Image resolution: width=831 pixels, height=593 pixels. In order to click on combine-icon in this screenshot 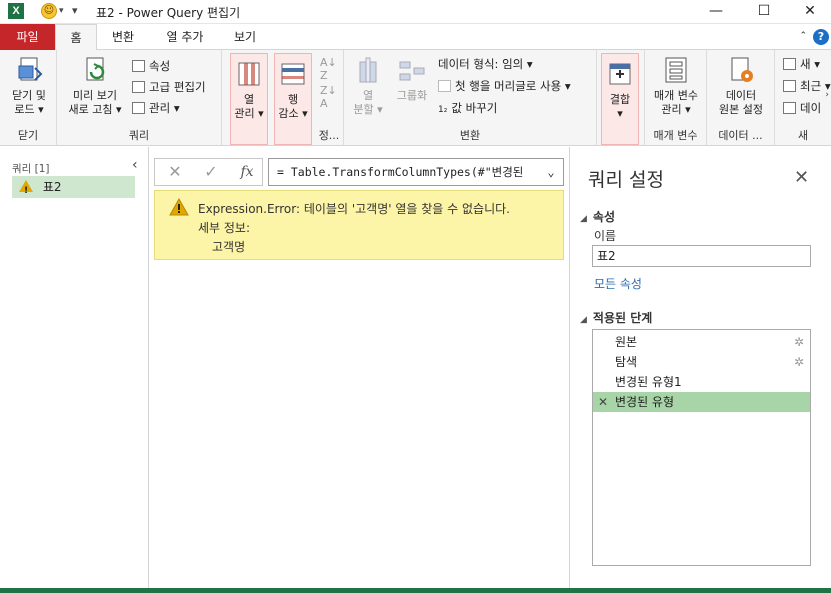, I will do `click(620, 74)`.